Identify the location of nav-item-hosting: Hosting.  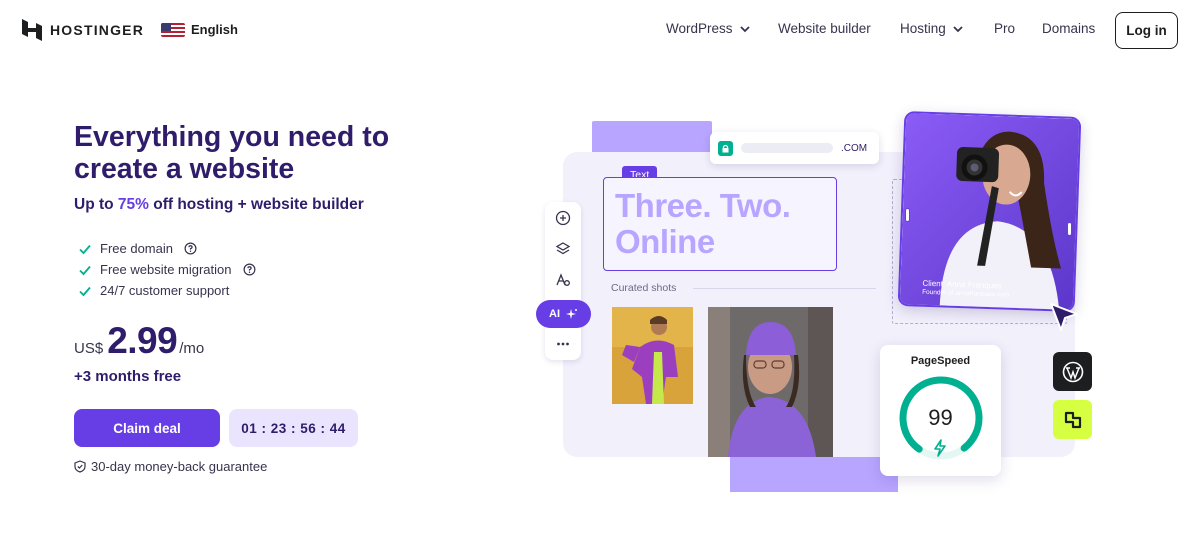
(932, 28).